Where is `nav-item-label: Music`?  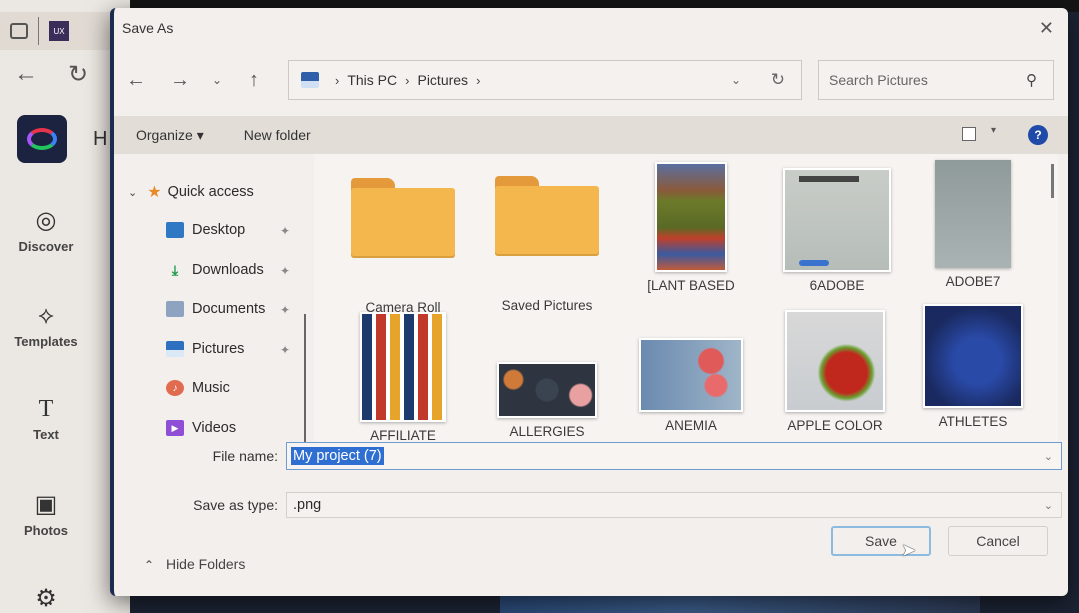
nav-item-label: Music is located at coordinates (211, 388).